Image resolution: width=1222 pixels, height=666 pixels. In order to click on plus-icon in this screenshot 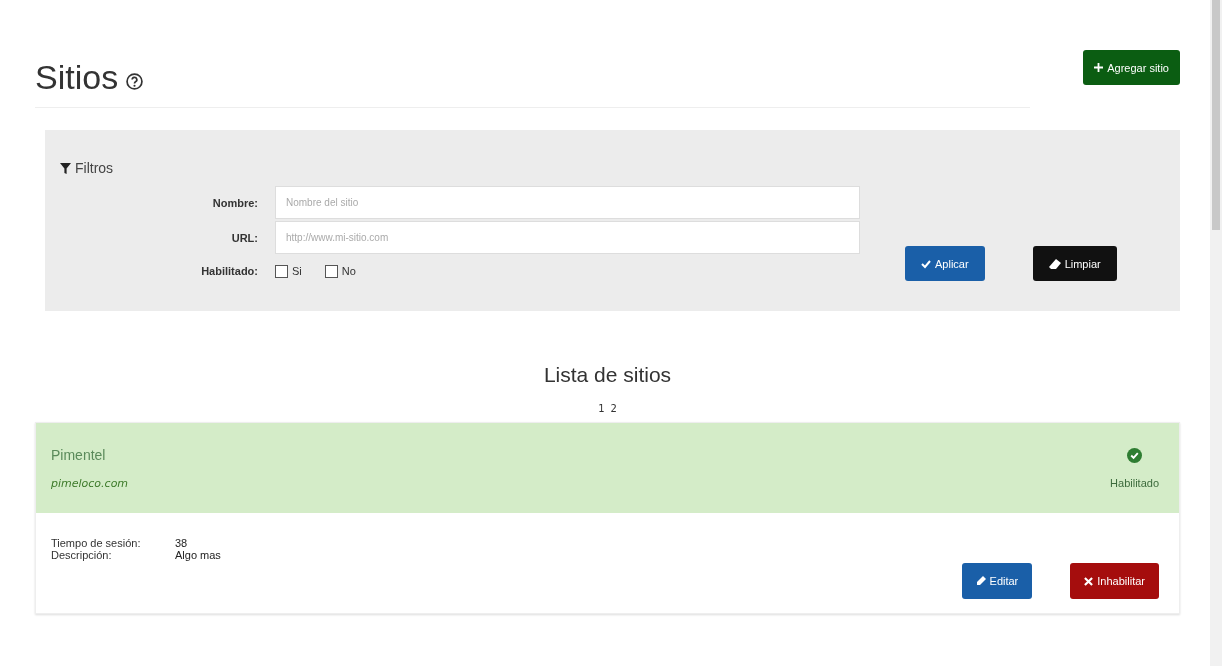, I will do `click(1099, 67)`.